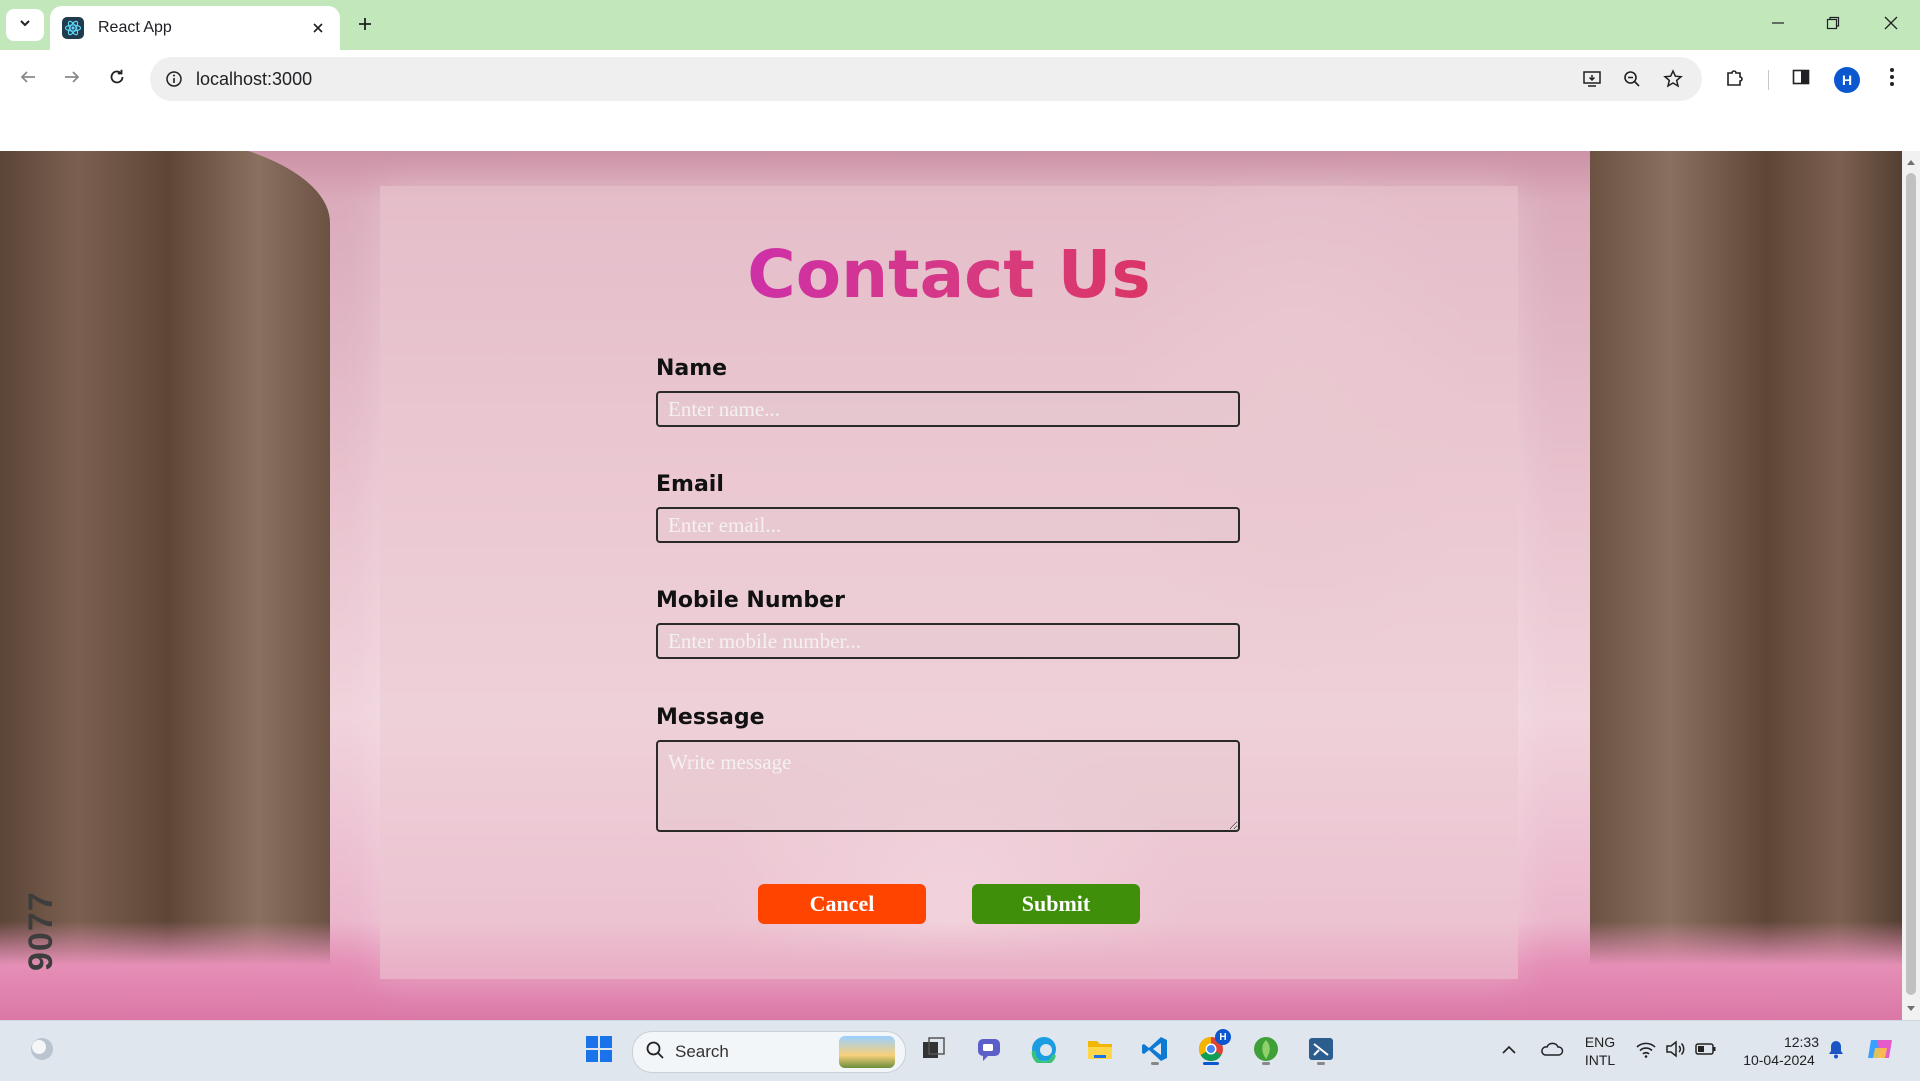  What do you see at coordinates (1911, 162) in the screenshot?
I see `scroll-up-icon` at bounding box center [1911, 162].